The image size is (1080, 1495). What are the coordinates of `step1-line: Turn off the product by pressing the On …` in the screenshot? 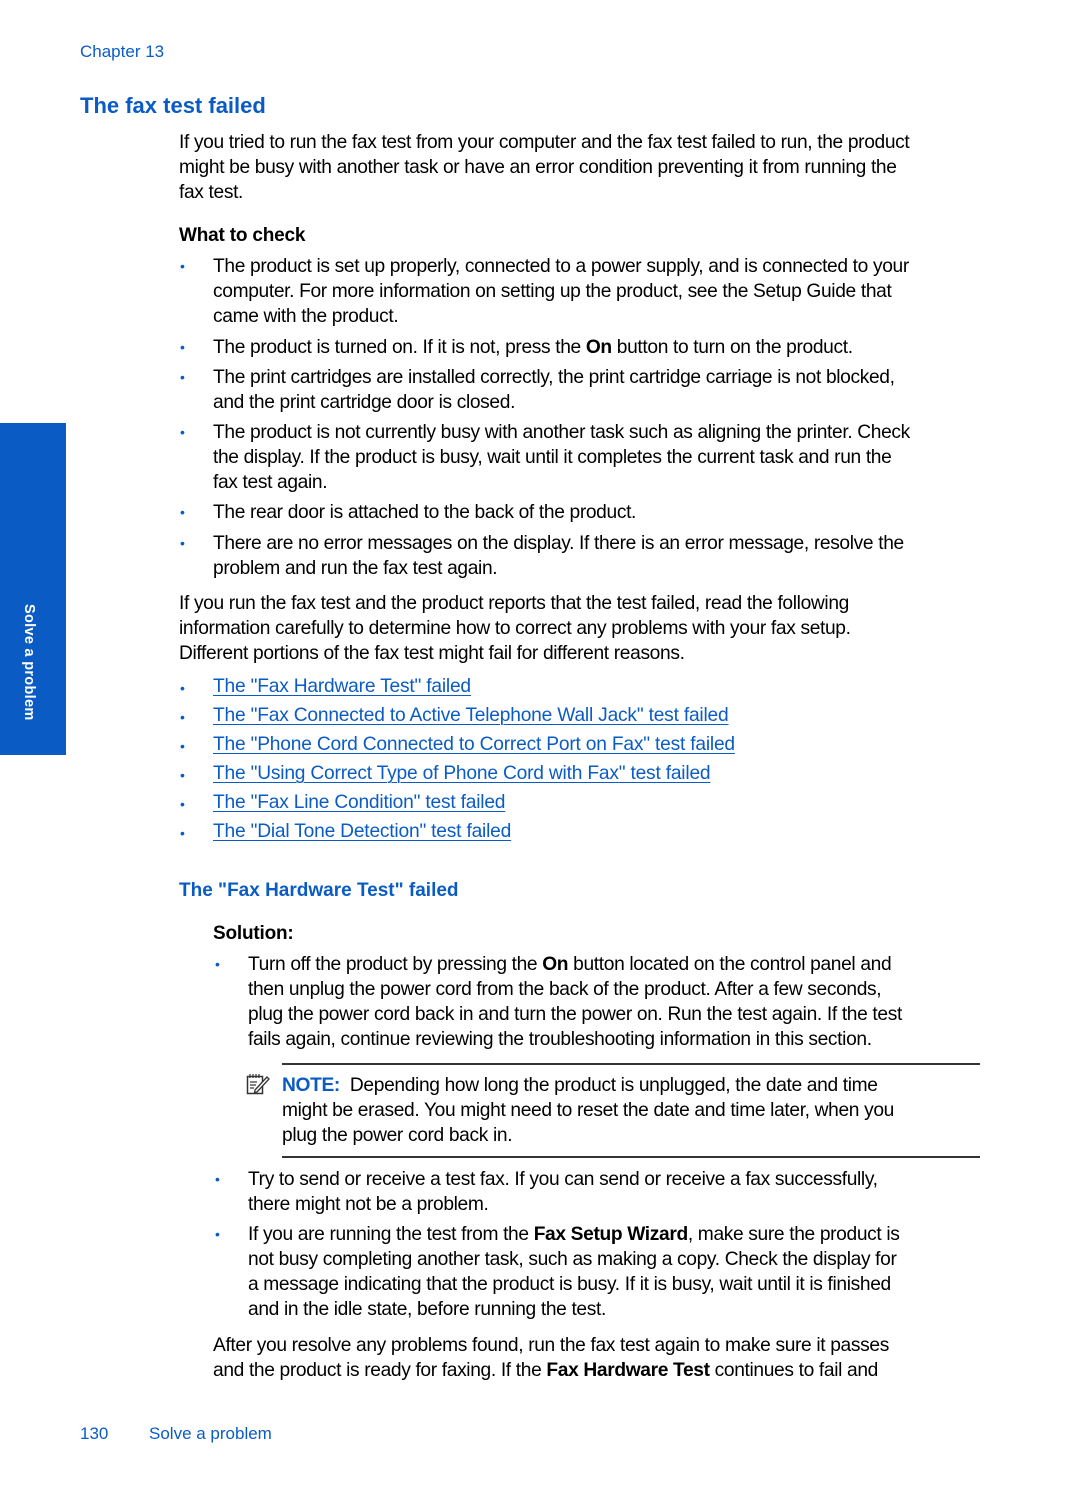 It's located at (570, 964).